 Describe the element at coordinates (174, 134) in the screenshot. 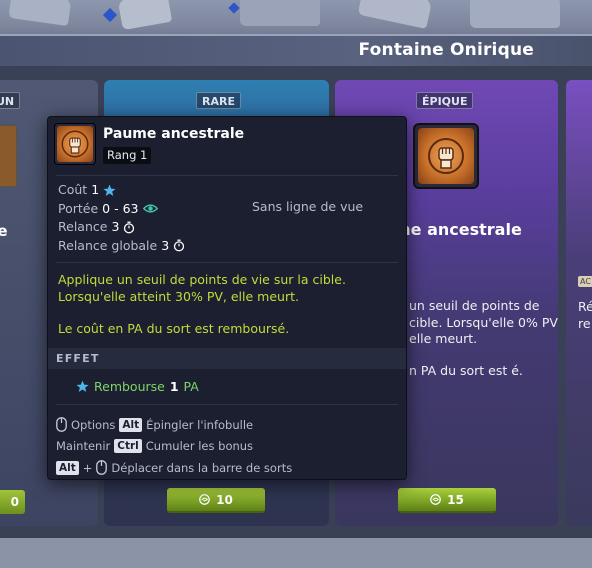

I see `spell-name: Paume ancestrale` at that location.